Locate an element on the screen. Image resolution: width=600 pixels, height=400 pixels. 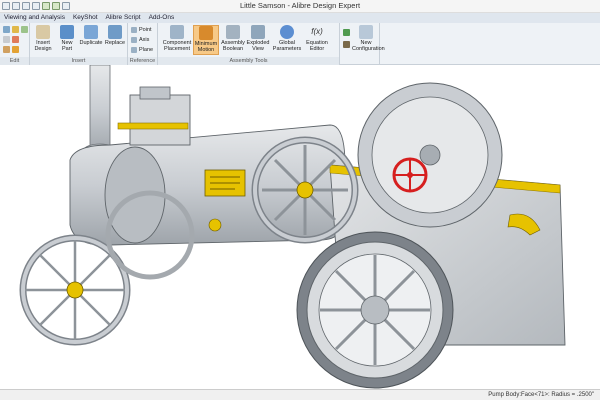
ribbon-group-configuration: New Configuration is located at coordinates (362, 44).